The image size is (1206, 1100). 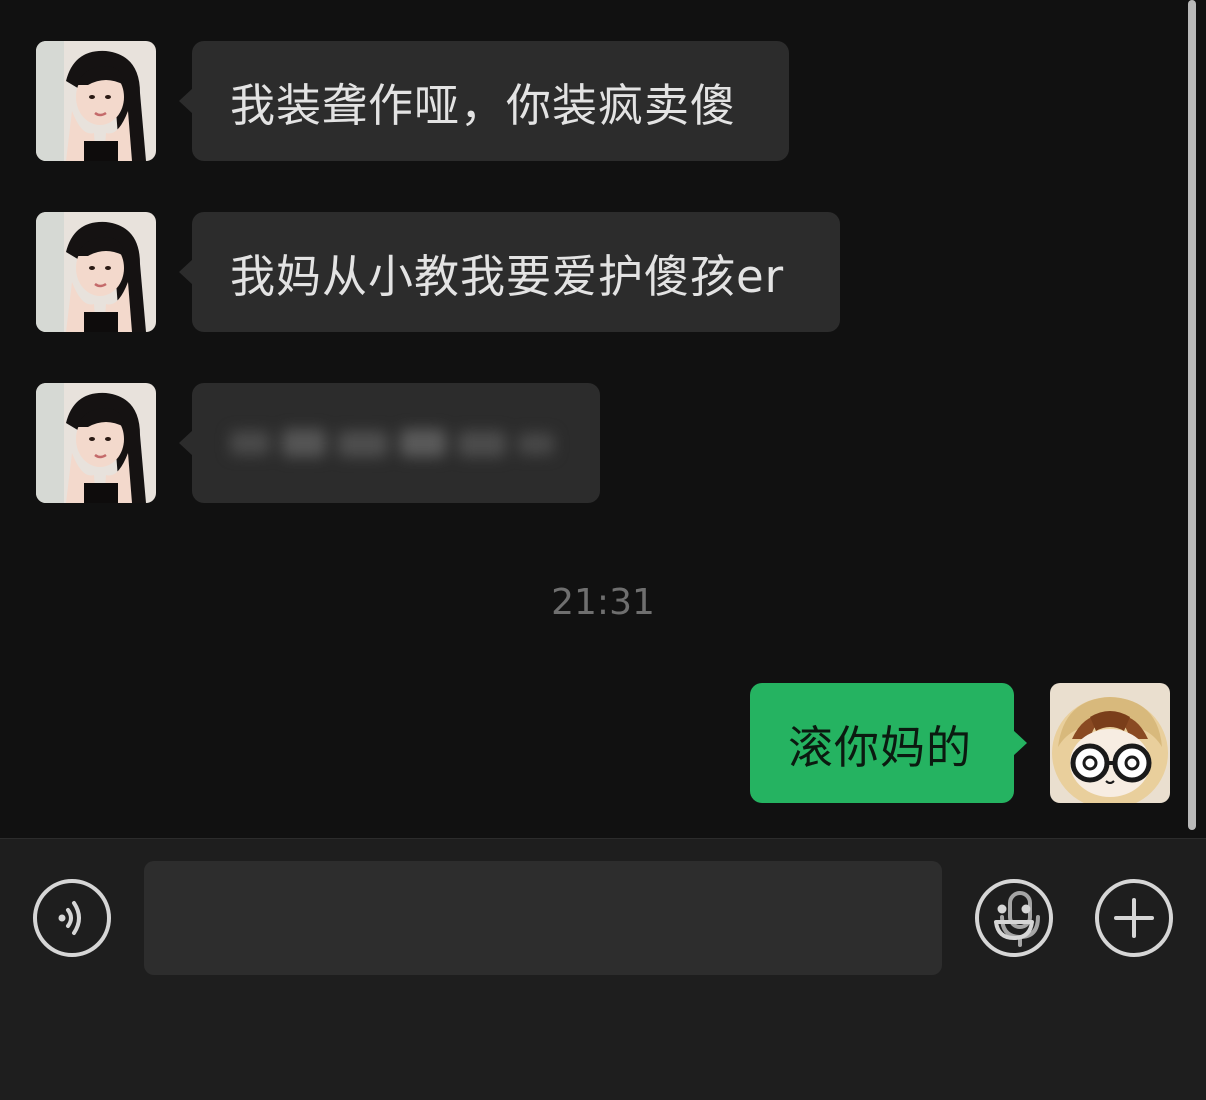 What do you see at coordinates (880, 747) in the screenshot?
I see `message-text: 滚你妈的` at bounding box center [880, 747].